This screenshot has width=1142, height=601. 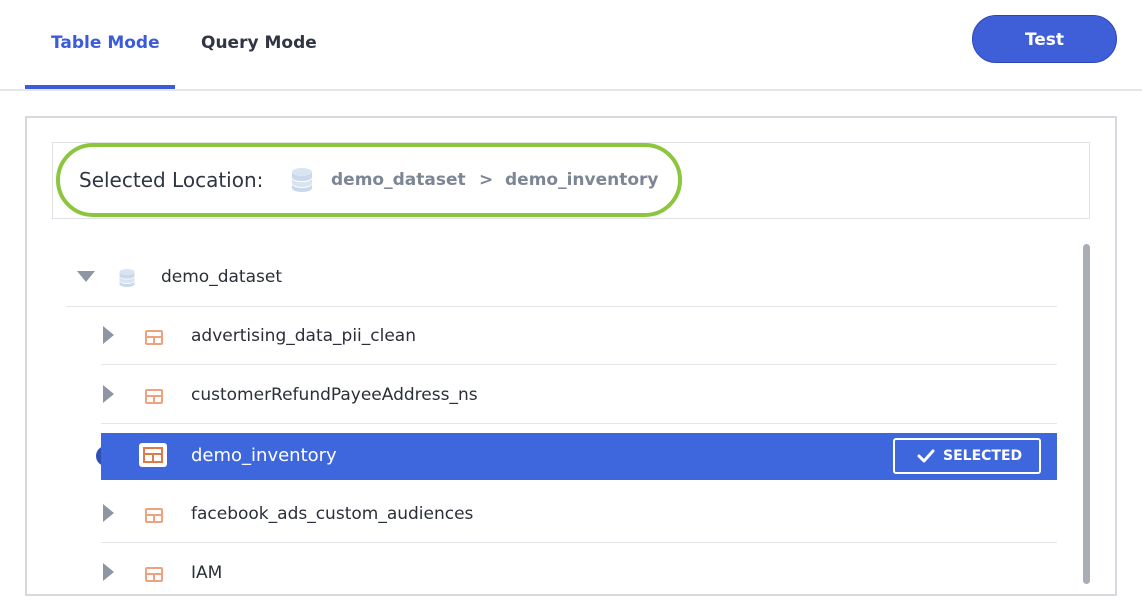 What do you see at coordinates (561, 277) in the screenshot?
I see `tree-root-dataset: demo_dataset` at bounding box center [561, 277].